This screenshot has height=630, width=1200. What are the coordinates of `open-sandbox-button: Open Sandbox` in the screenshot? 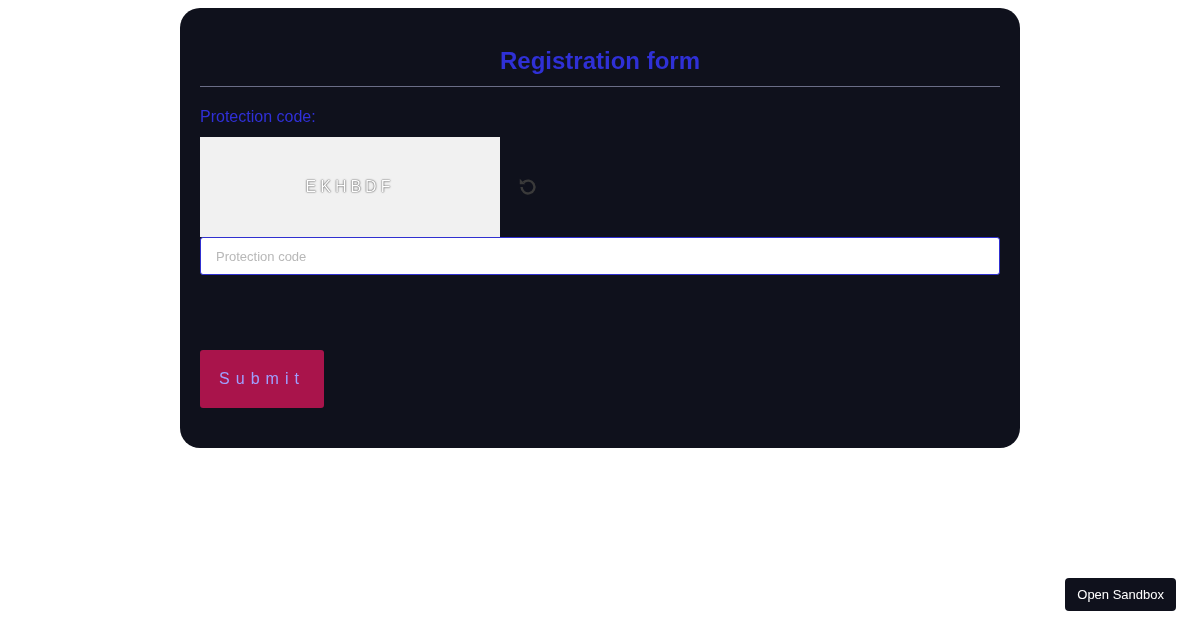 It's located at (1120, 594).